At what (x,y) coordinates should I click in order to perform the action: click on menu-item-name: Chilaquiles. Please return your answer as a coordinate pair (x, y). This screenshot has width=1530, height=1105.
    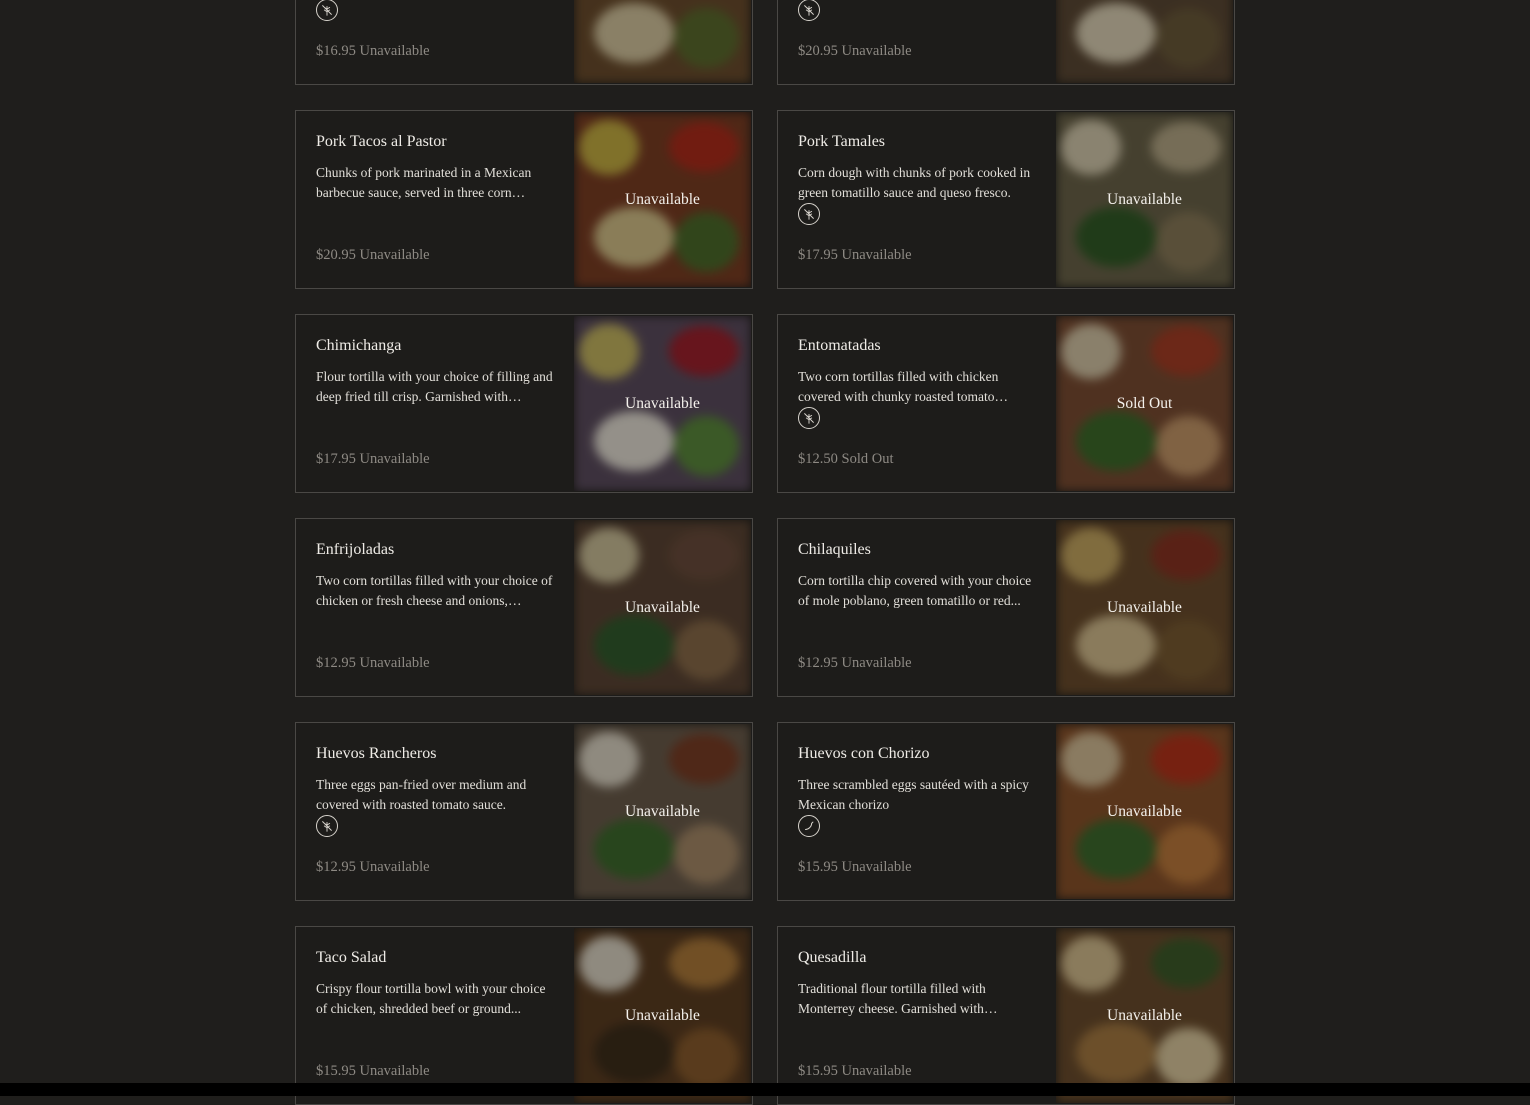
    Looking at the image, I should click on (834, 549).